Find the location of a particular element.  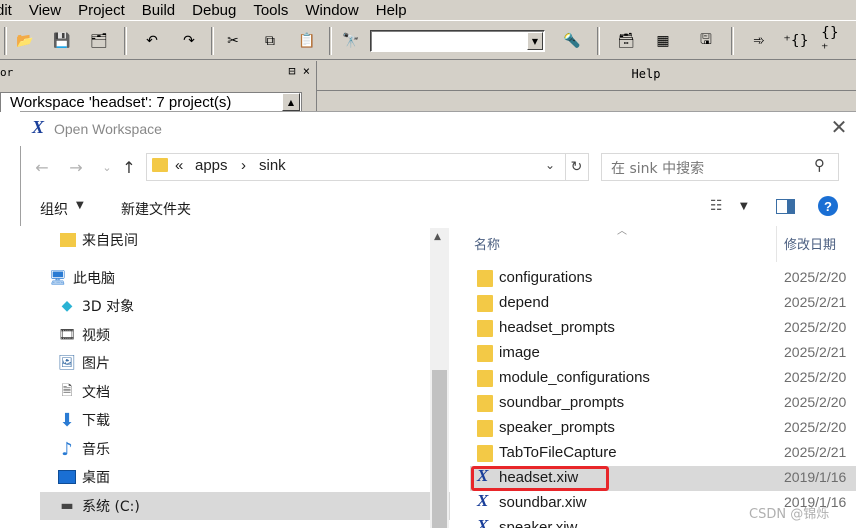

xide-app-icon: X is located at coordinates (38, 127).